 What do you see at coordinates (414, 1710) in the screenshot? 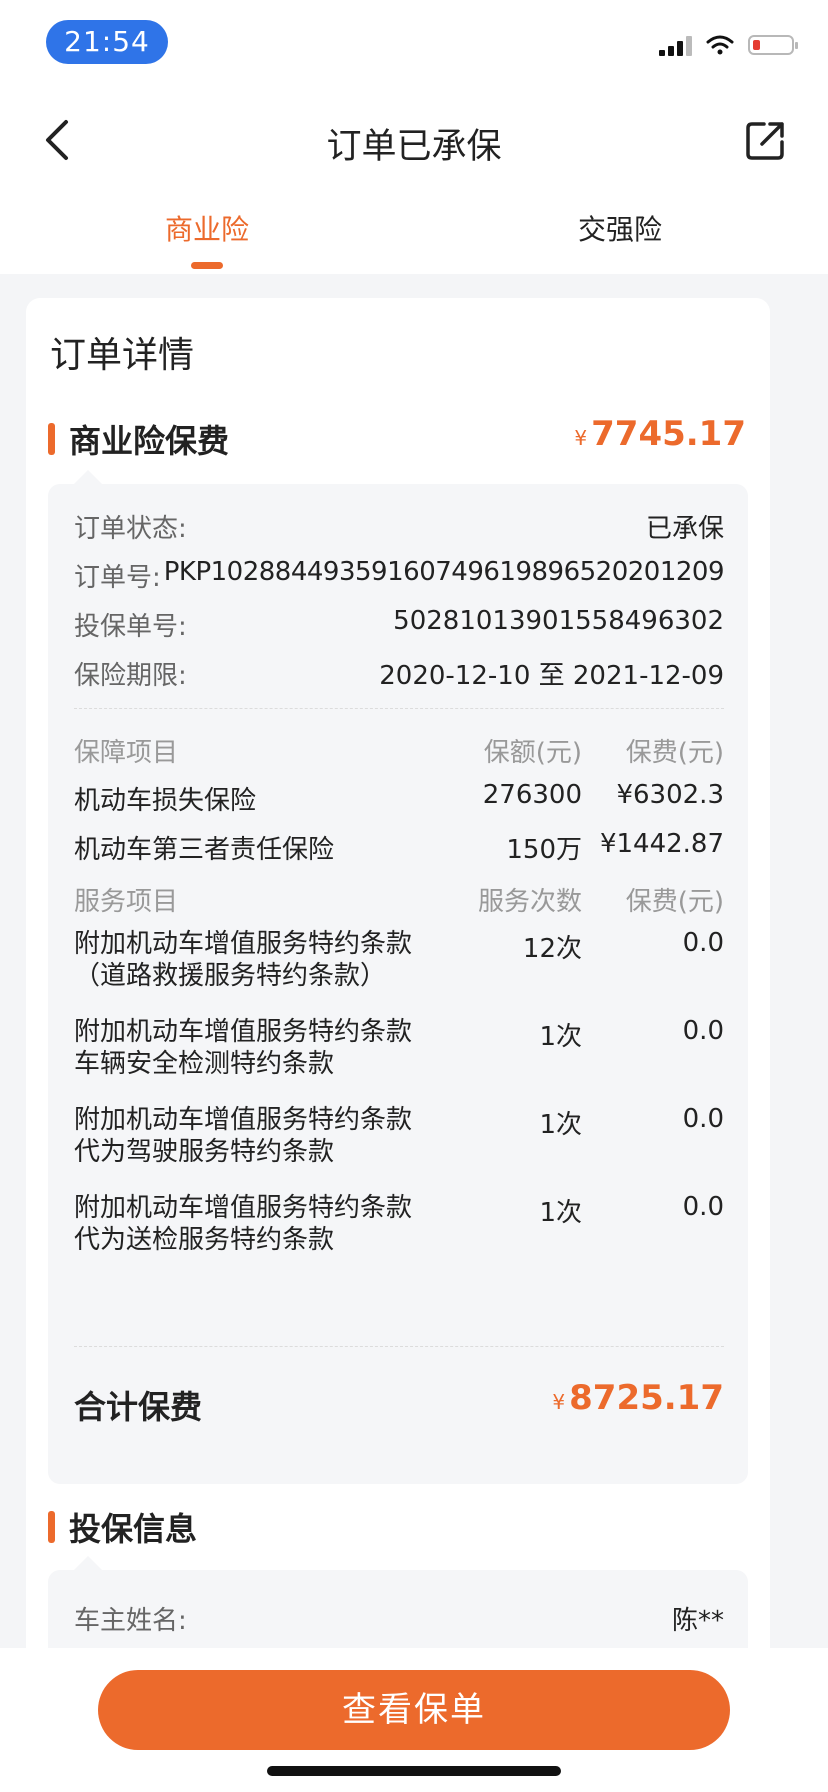
I see `view-policy-button: 查看保单` at bounding box center [414, 1710].